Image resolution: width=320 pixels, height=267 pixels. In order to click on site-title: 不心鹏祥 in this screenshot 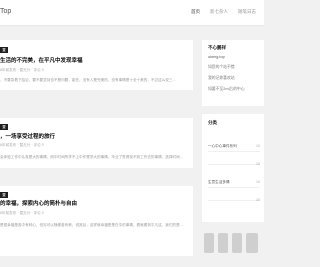, I will do `click(217, 47)`.